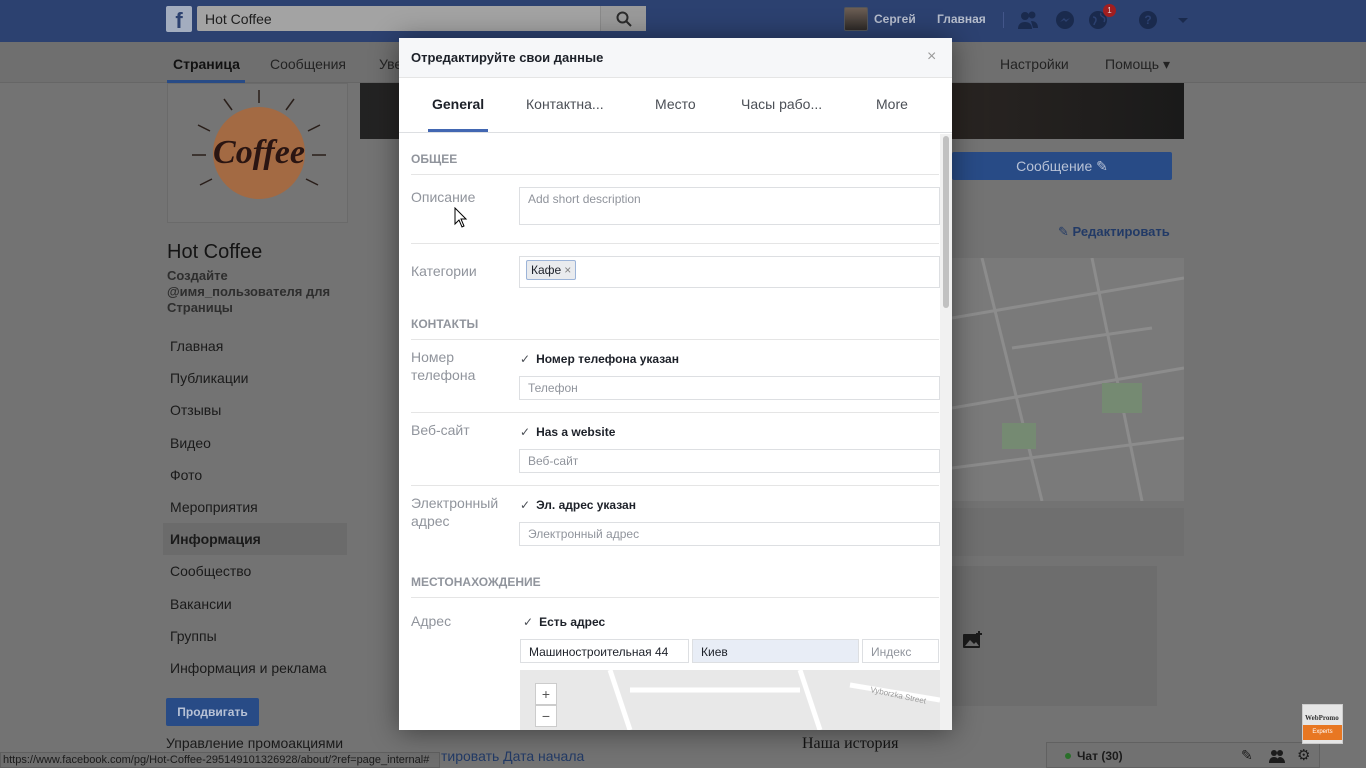 Image resolution: width=1366 pixels, height=768 pixels. Describe the element at coordinates (729, 388) in the screenshot. I see `phone-input: Телефон` at that location.